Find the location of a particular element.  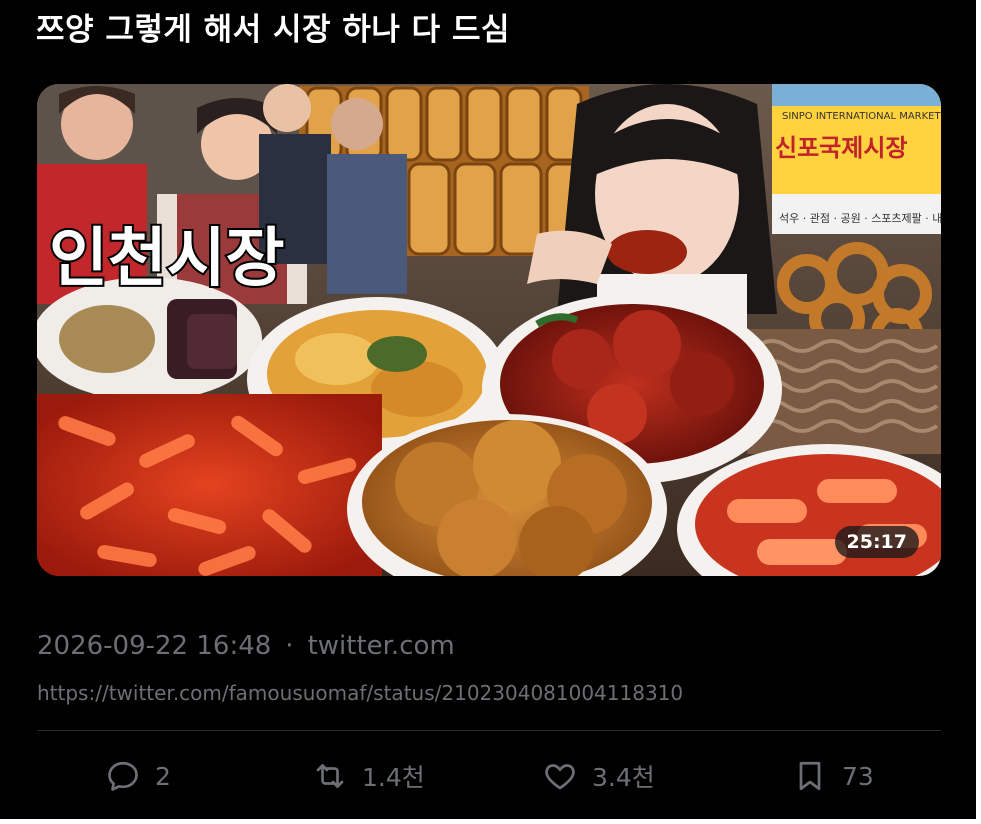

bookmark-icon is located at coordinates (810, 776).